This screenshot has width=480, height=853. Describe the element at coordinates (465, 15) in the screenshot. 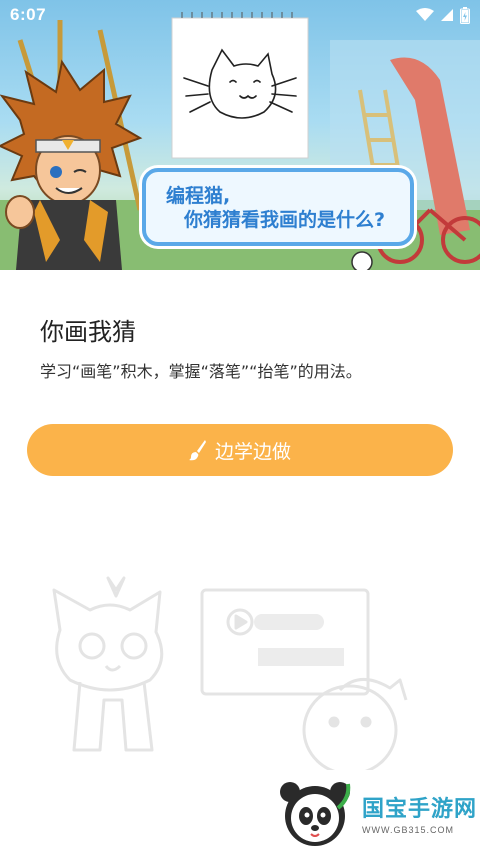

I see `battery-icon` at that location.